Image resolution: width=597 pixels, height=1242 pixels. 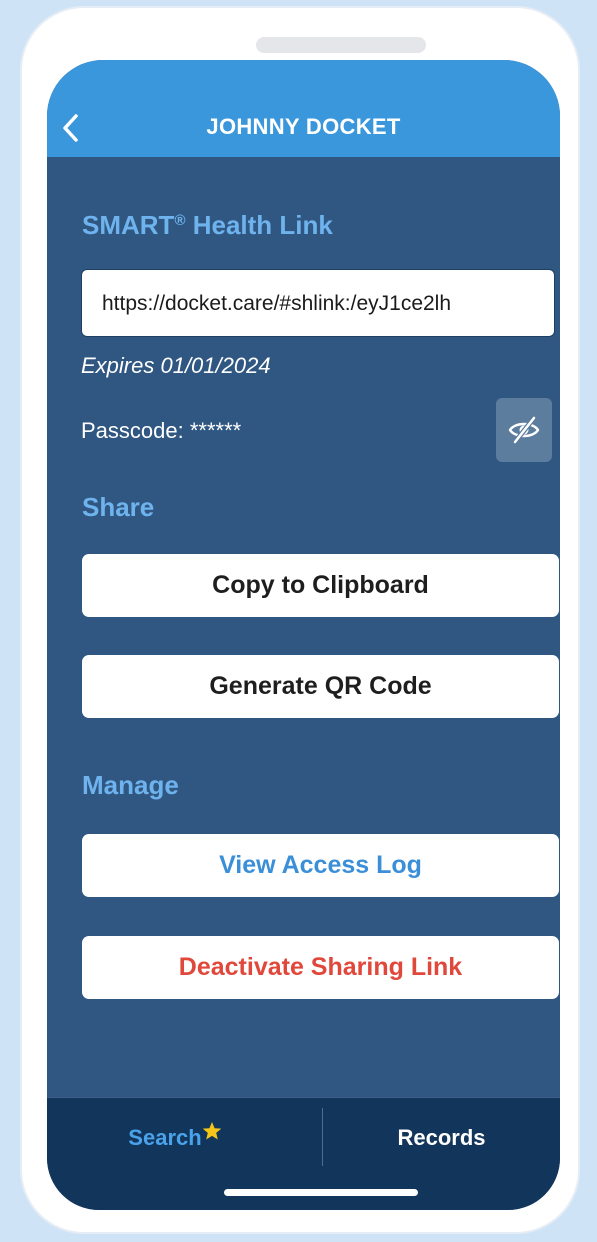 What do you see at coordinates (180, 220) in the screenshot?
I see `registered-mark: ®` at bounding box center [180, 220].